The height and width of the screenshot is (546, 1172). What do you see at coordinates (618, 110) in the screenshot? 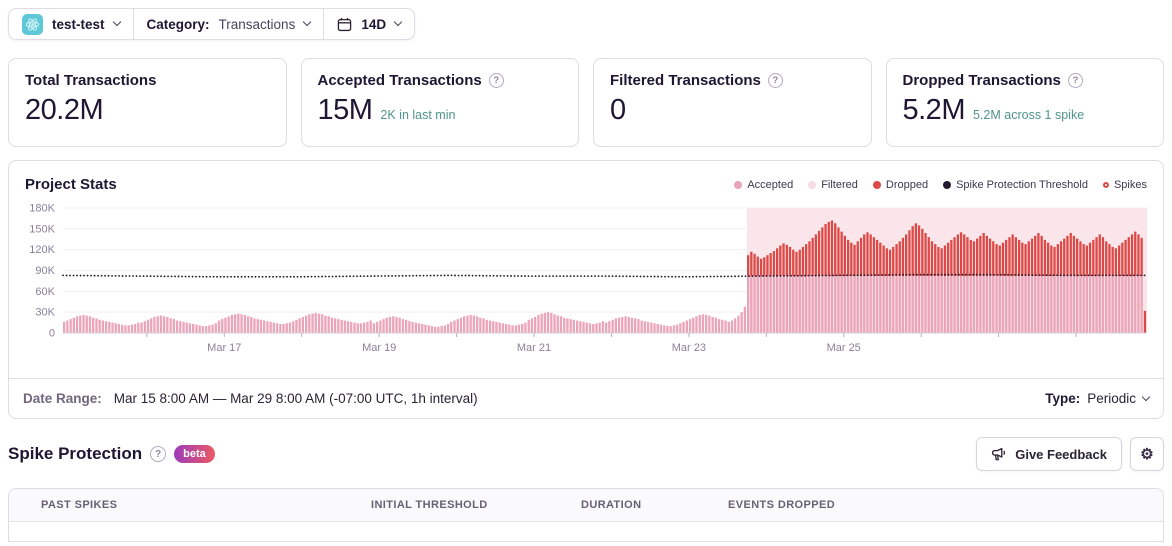
I see `stat-card-value: 0` at bounding box center [618, 110].